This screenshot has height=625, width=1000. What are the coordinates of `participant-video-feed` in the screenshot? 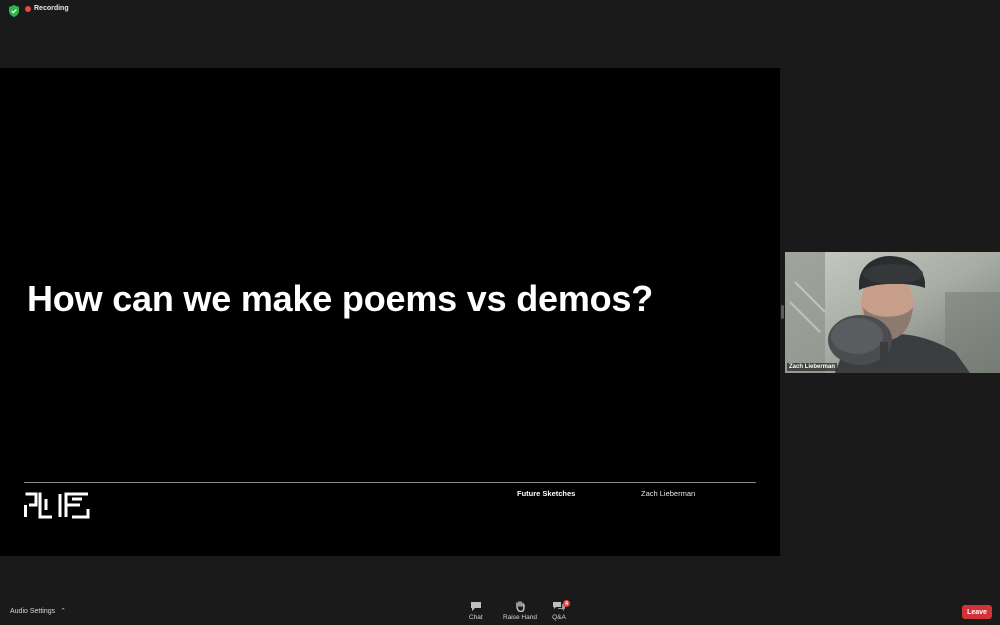 It's located at (892, 312).